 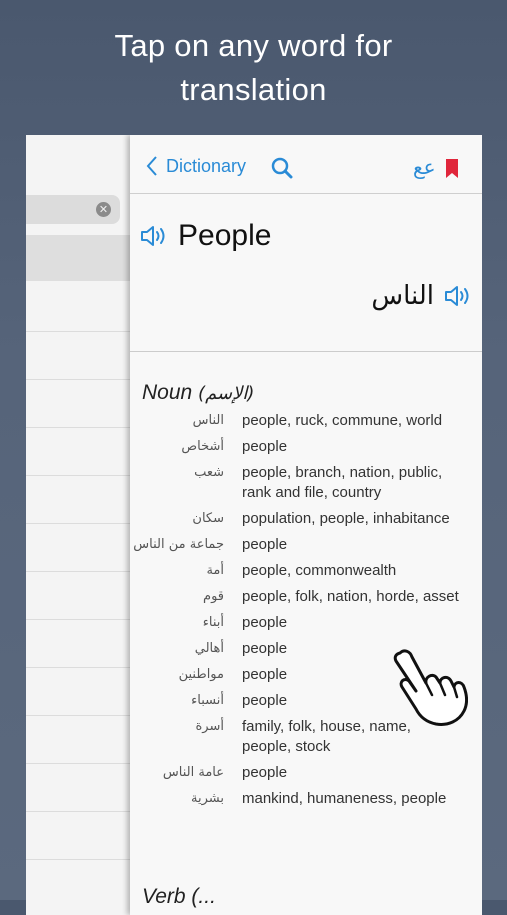 I want to click on translation-row: الناس people, ruck, commune, world, so click(x=306, y=421).